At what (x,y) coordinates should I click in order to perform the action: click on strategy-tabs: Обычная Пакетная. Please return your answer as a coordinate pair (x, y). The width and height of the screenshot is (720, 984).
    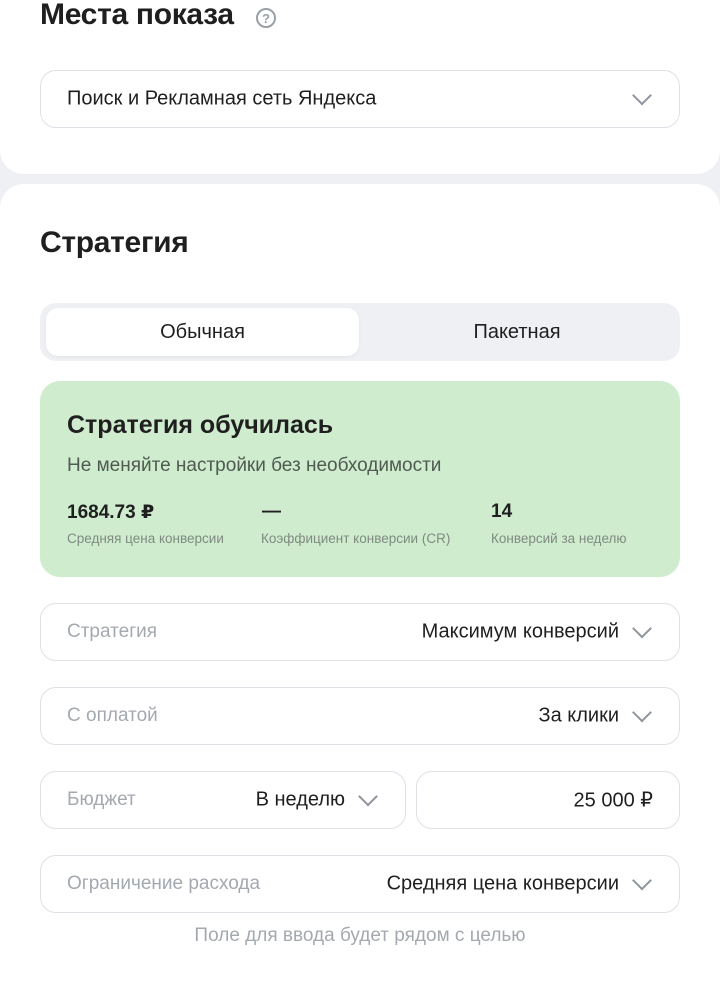
    Looking at the image, I should click on (360, 332).